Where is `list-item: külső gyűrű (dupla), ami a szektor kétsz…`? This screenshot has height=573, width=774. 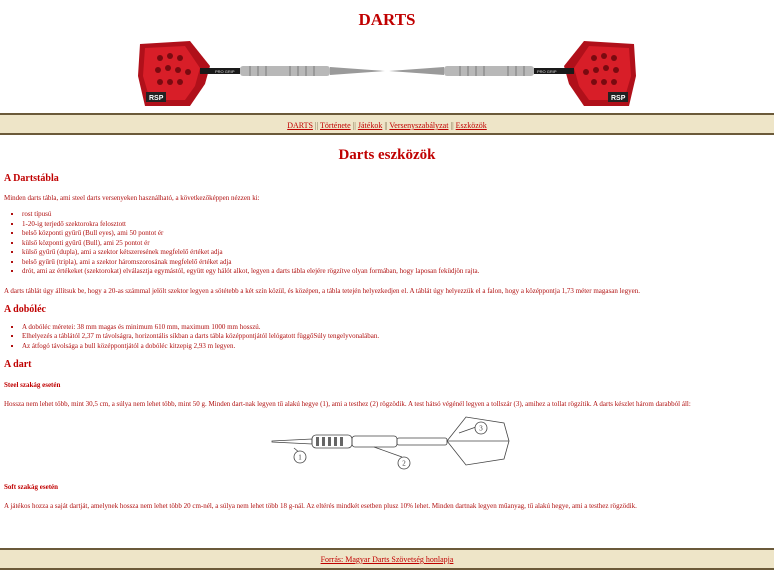
list-item: külső gyűrű (dupla), ami a szektor kétsz… is located at coordinates (396, 253).